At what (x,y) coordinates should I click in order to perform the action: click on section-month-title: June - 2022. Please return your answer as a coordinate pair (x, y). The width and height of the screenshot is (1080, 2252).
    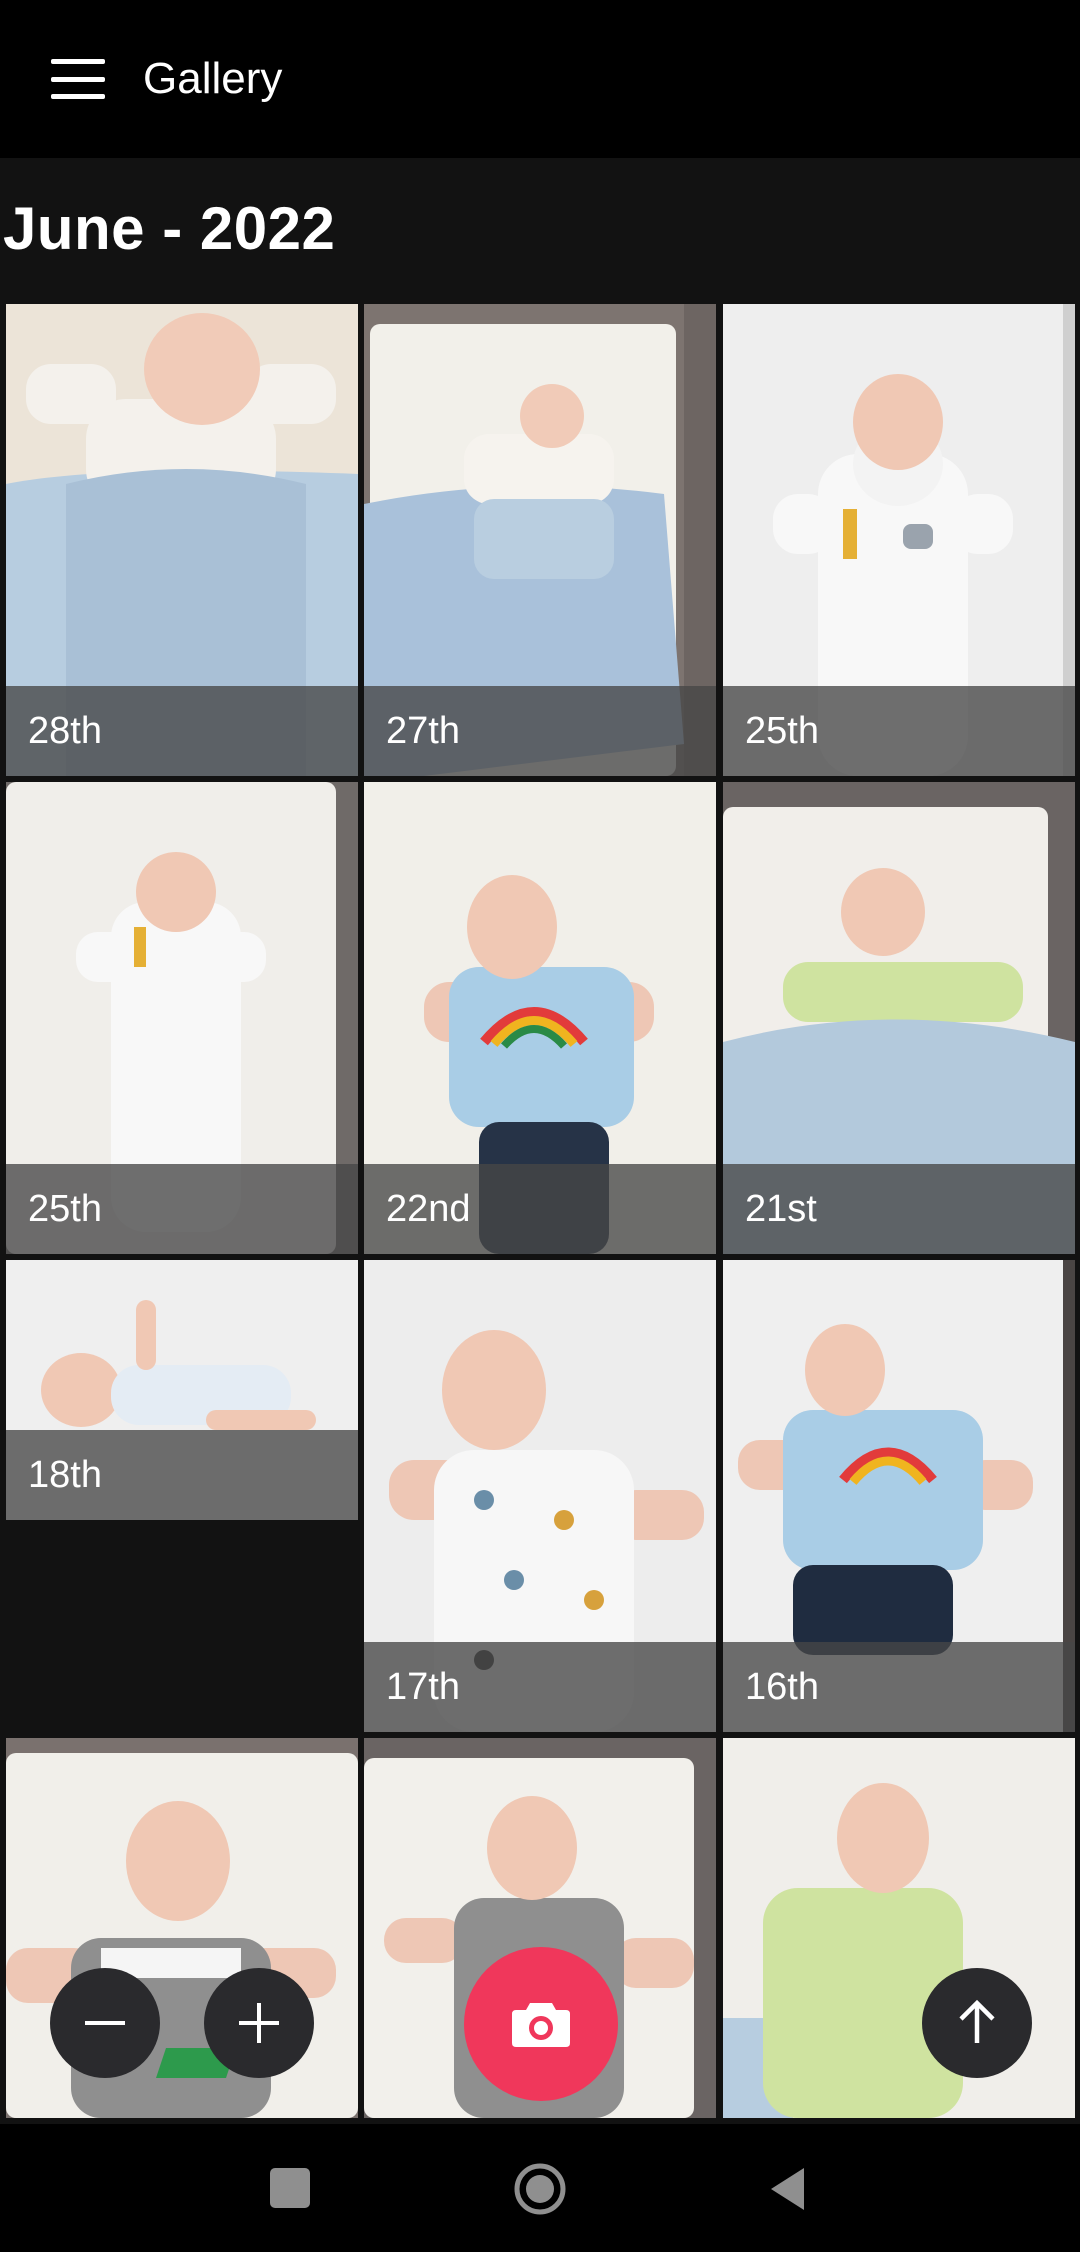
    Looking at the image, I should click on (169, 228).